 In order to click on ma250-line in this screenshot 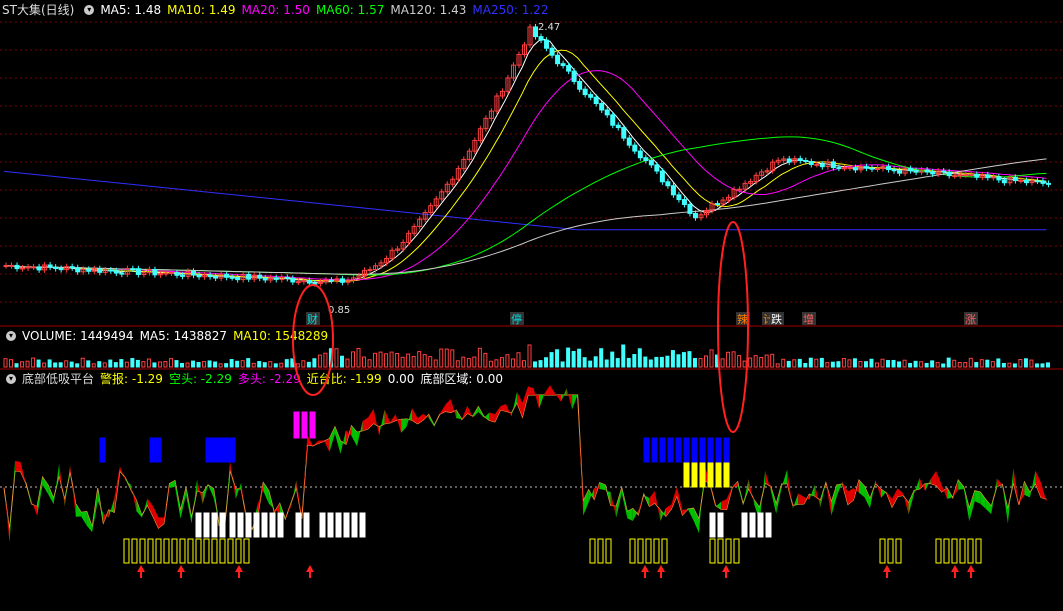, I will do `click(525, 200)`.